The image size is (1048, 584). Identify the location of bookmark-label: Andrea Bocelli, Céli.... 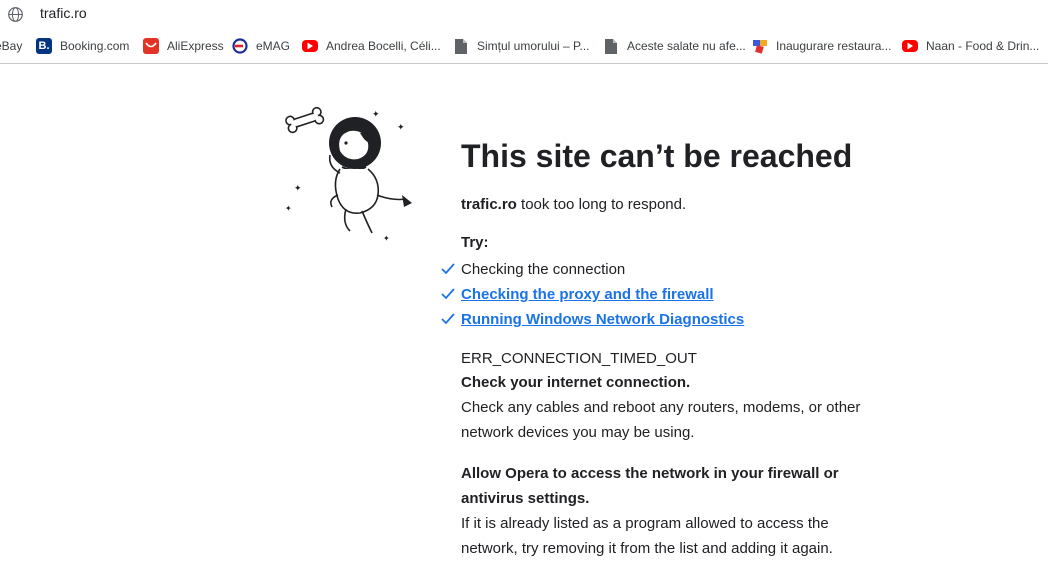
(383, 46).